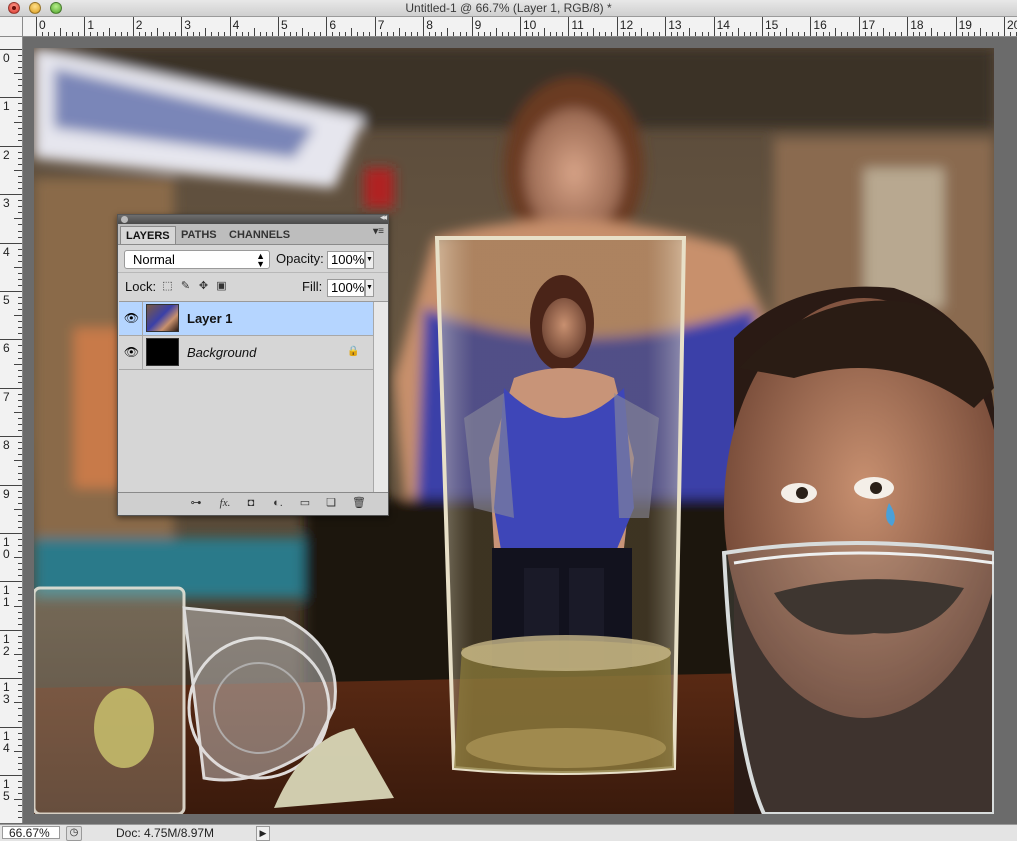 The image size is (1017, 841). What do you see at coordinates (577, 25) in the screenshot?
I see `ruler-label: 11` at bounding box center [577, 25].